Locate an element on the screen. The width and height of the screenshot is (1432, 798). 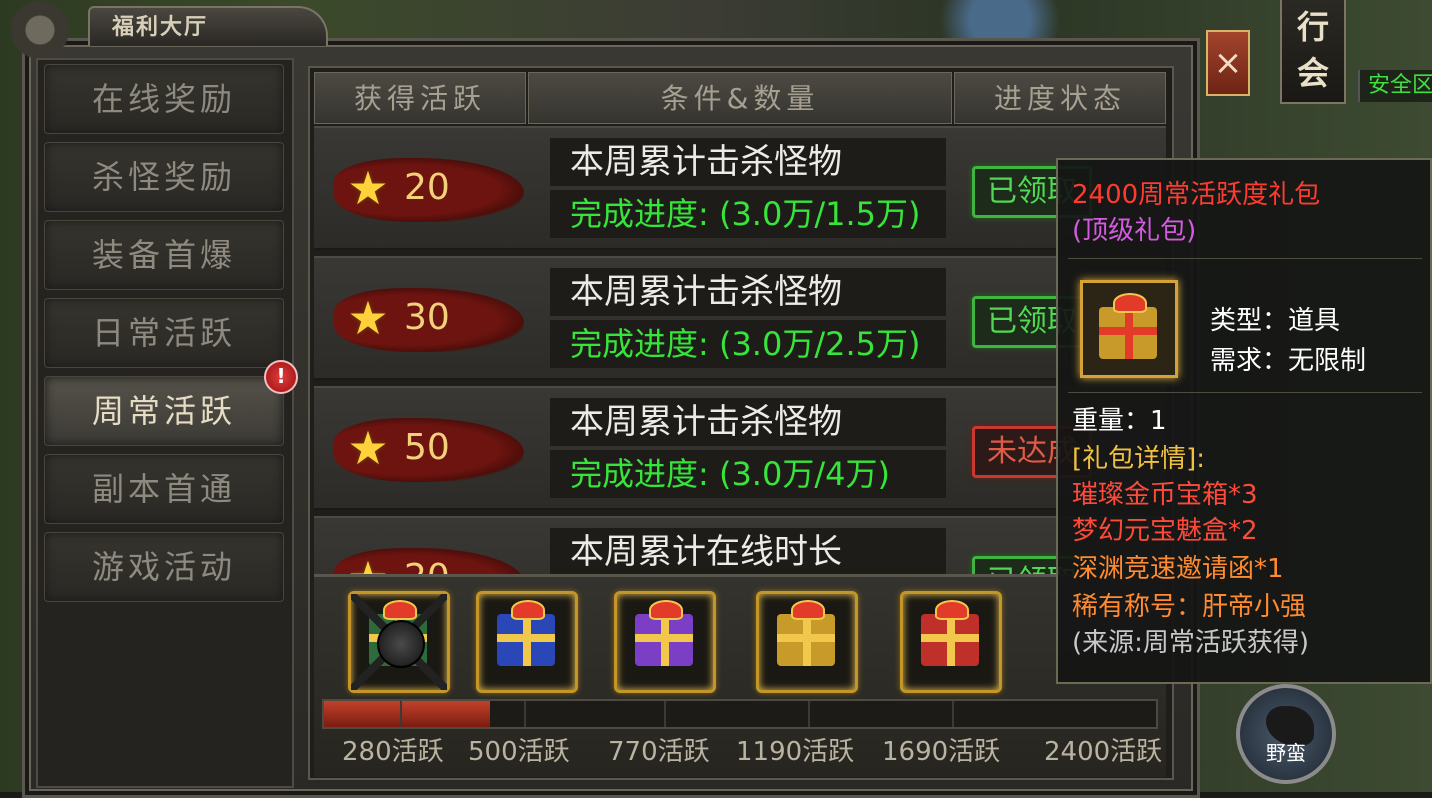
header-condition: 条件&数量 is located at coordinates (740, 98).